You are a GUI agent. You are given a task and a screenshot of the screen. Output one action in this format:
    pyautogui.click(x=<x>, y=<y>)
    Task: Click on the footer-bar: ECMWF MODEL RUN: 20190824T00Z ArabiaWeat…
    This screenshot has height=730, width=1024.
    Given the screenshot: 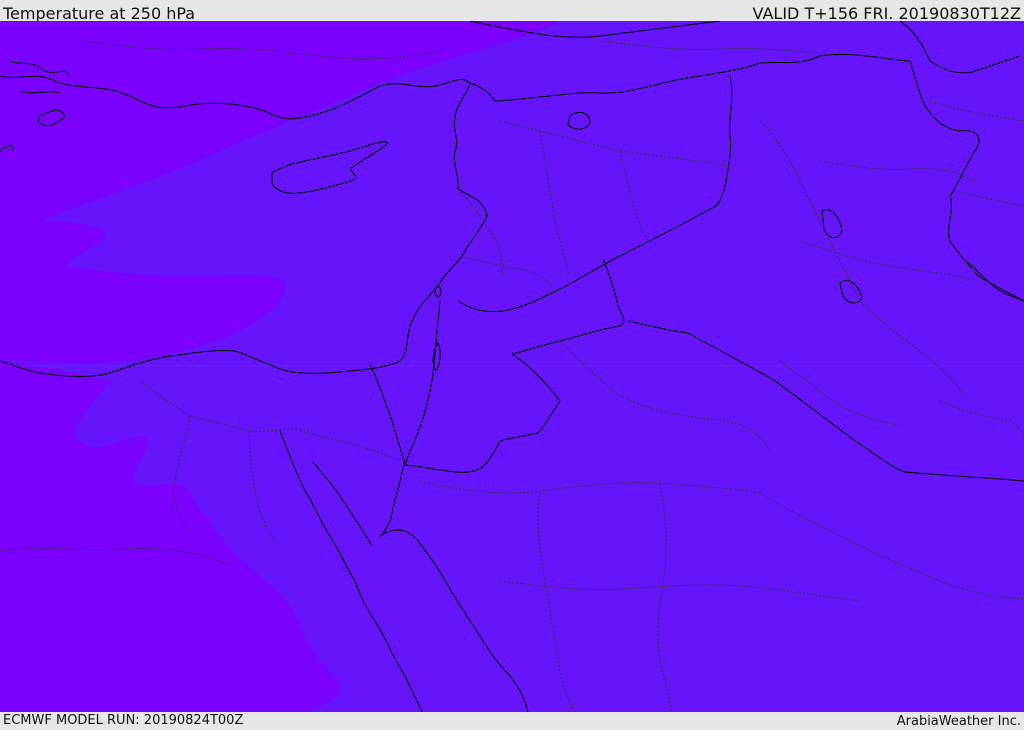 What is the action you would take?
    pyautogui.click(x=512, y=720)
    